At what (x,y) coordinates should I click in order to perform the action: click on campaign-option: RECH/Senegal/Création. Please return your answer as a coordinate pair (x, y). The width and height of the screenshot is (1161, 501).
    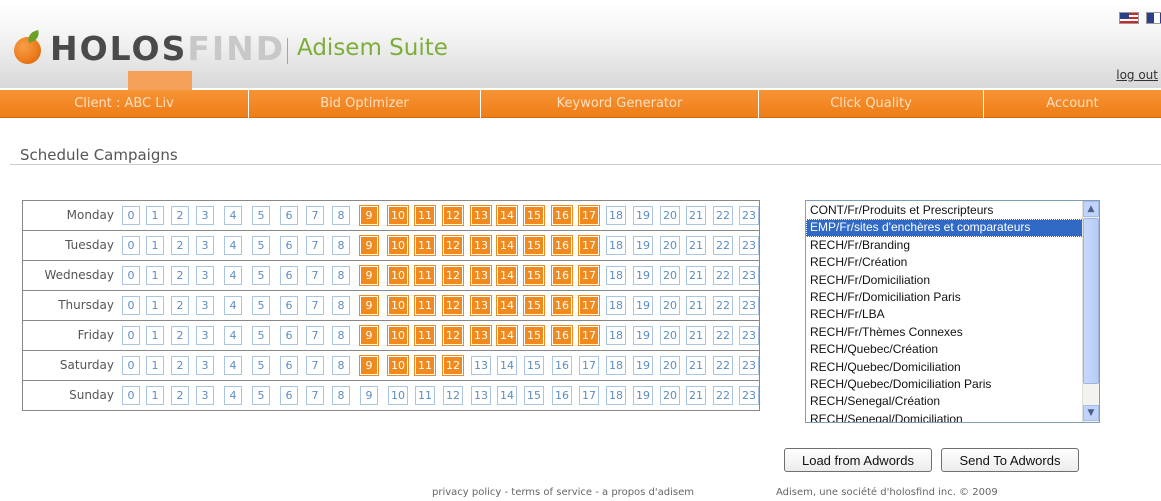
    Looking at the image, I should click on (944, 401).